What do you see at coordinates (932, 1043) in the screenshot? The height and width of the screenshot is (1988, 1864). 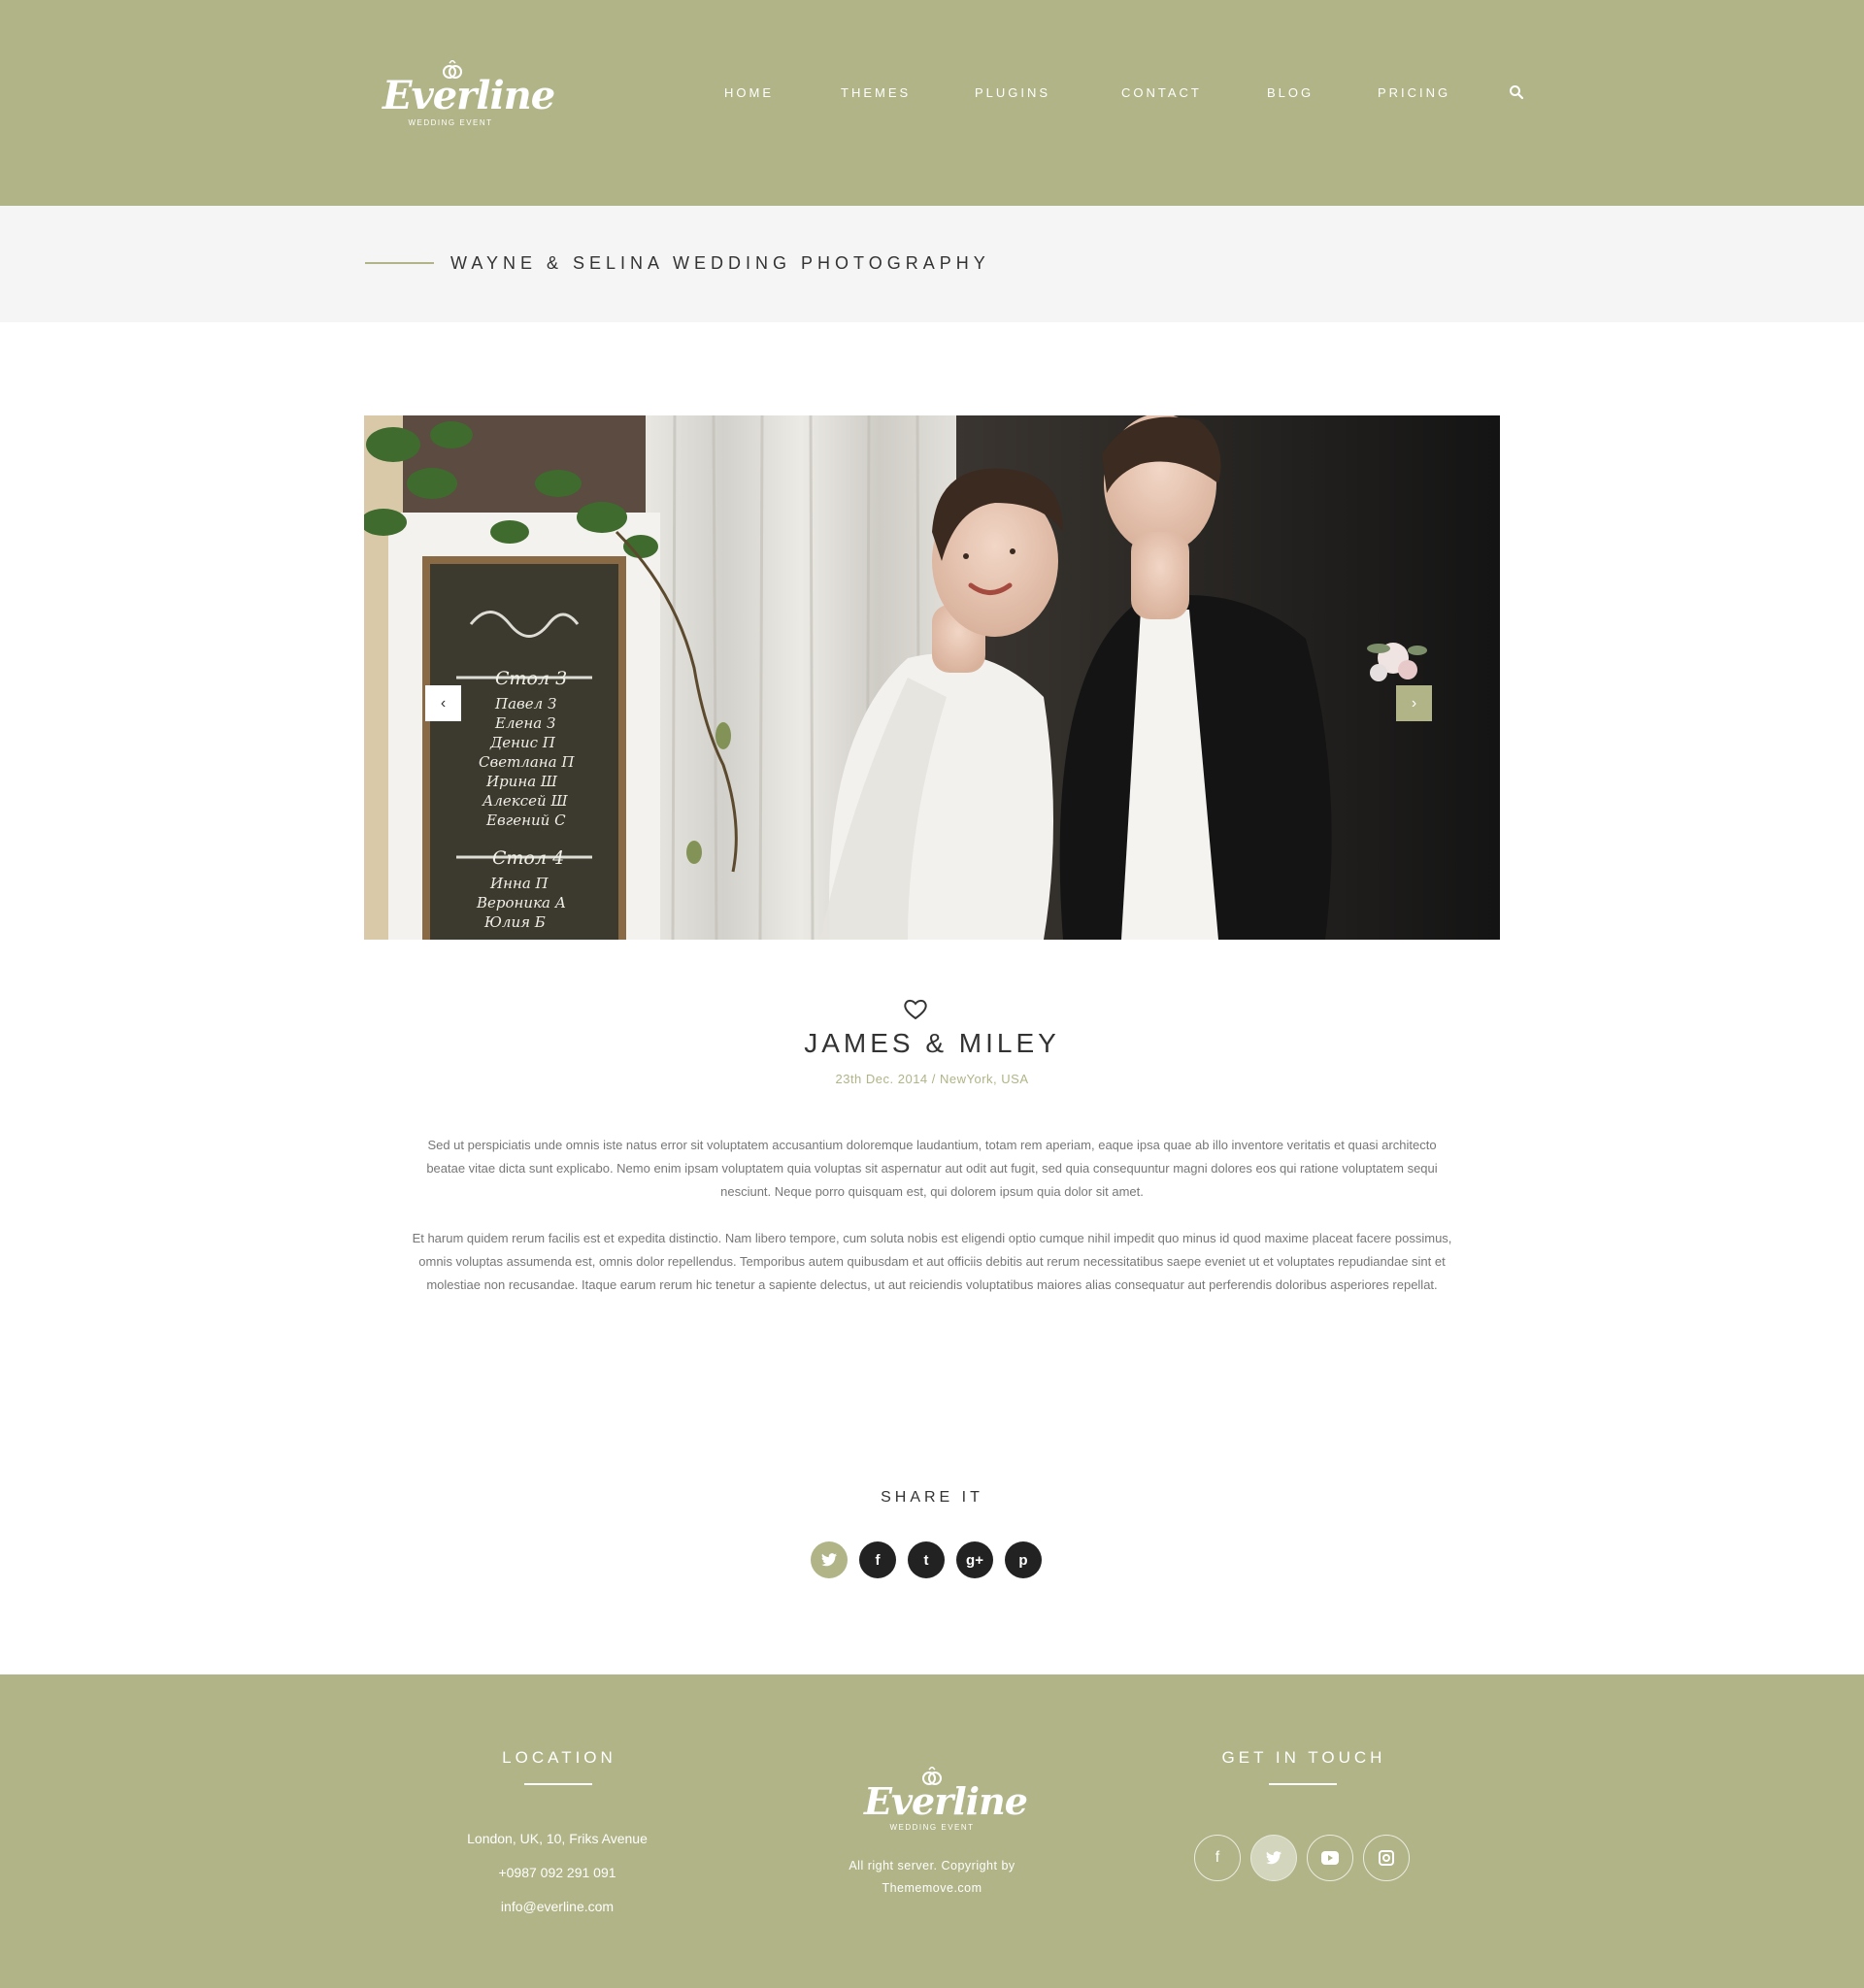 I see `post-title: JAMES & MILEY` at bounding box center [932, 1043].